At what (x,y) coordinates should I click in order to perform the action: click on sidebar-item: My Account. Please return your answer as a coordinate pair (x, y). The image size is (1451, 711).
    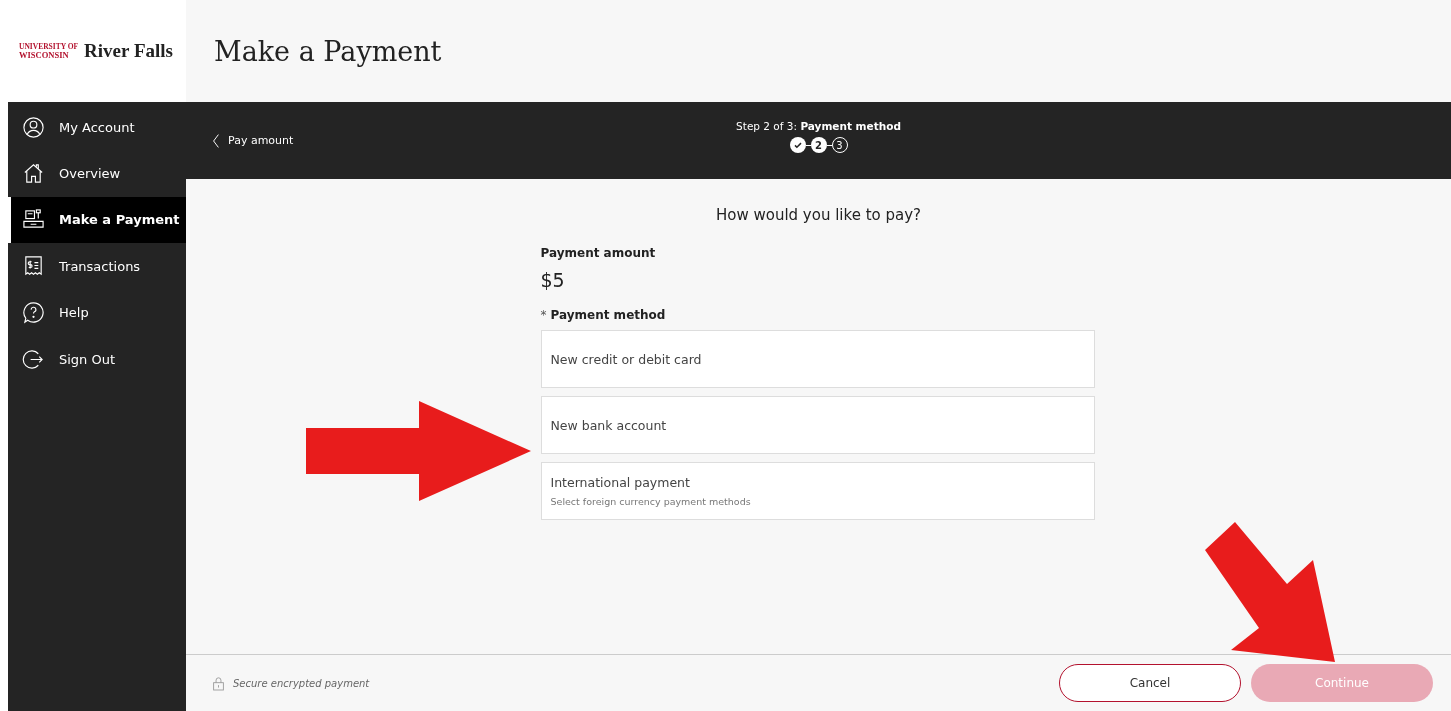
    Looking at the image, I should click on (97, 127).